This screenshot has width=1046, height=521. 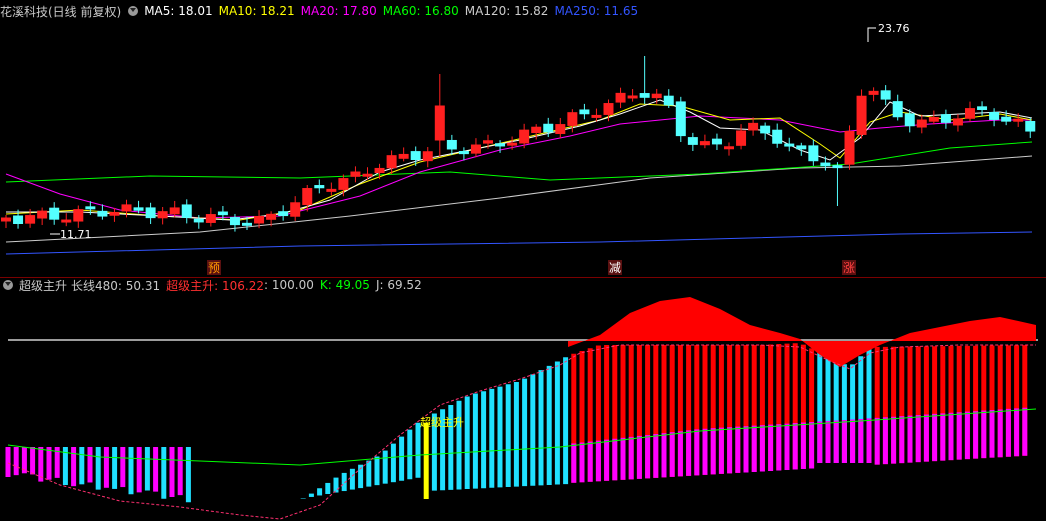 What do you see at coordinates (398, 285) in the screenshot?
I see `j-value: J: 69.52` at bounding box center [398, 285].